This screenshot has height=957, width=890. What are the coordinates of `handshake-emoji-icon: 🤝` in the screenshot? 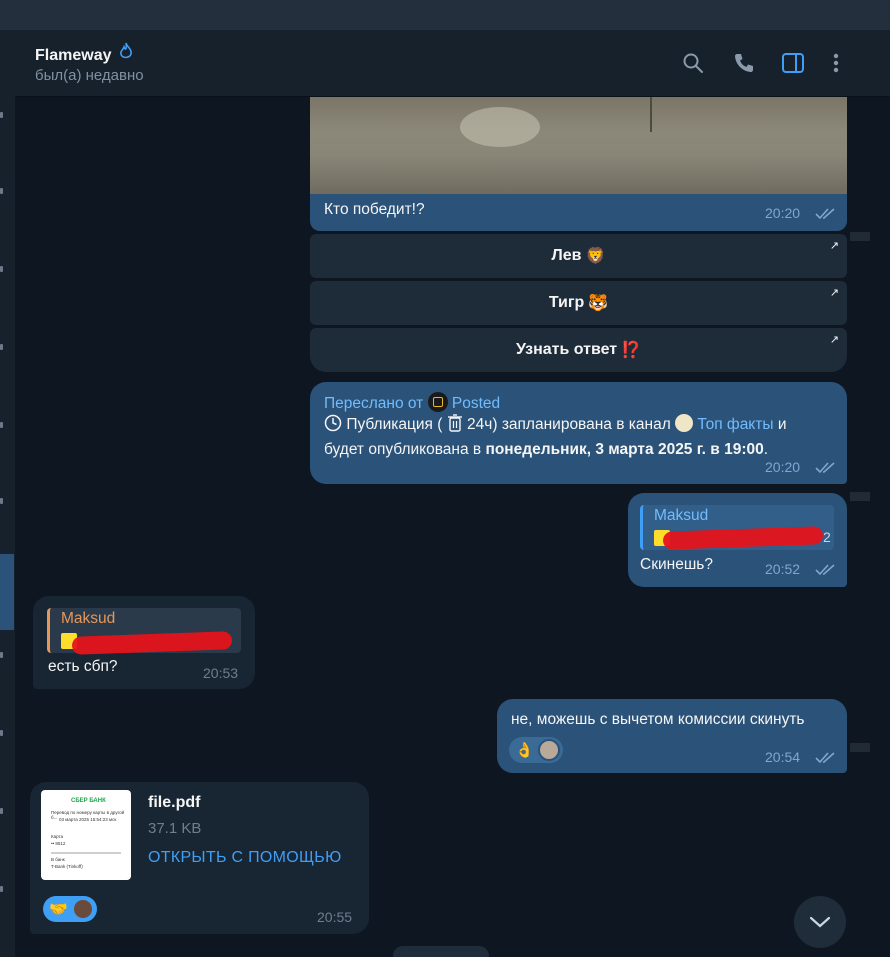 It's located at (58, 909).